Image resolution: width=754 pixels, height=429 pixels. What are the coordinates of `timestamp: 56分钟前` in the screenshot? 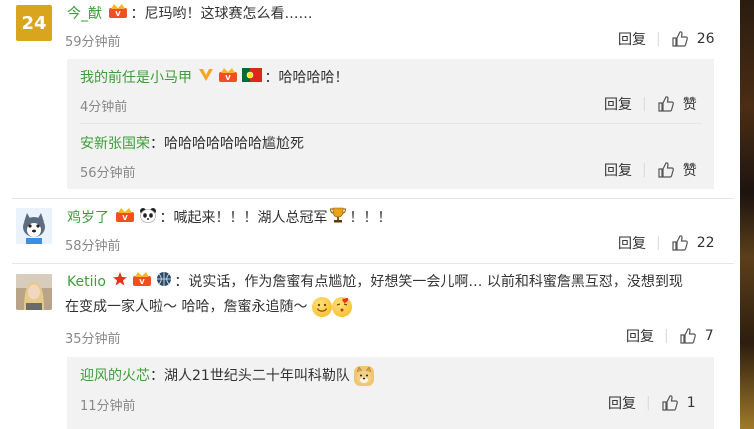 It's located at (108, 173).